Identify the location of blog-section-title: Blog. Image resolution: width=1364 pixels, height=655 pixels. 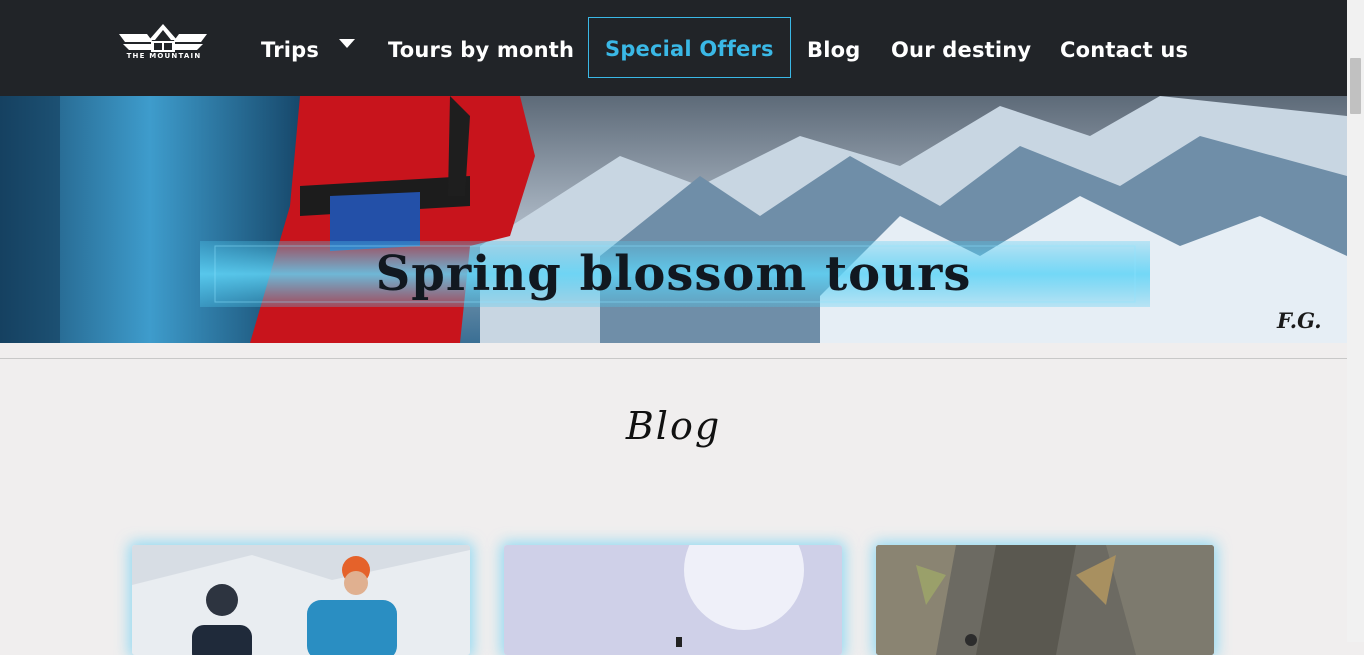
(673, 426).